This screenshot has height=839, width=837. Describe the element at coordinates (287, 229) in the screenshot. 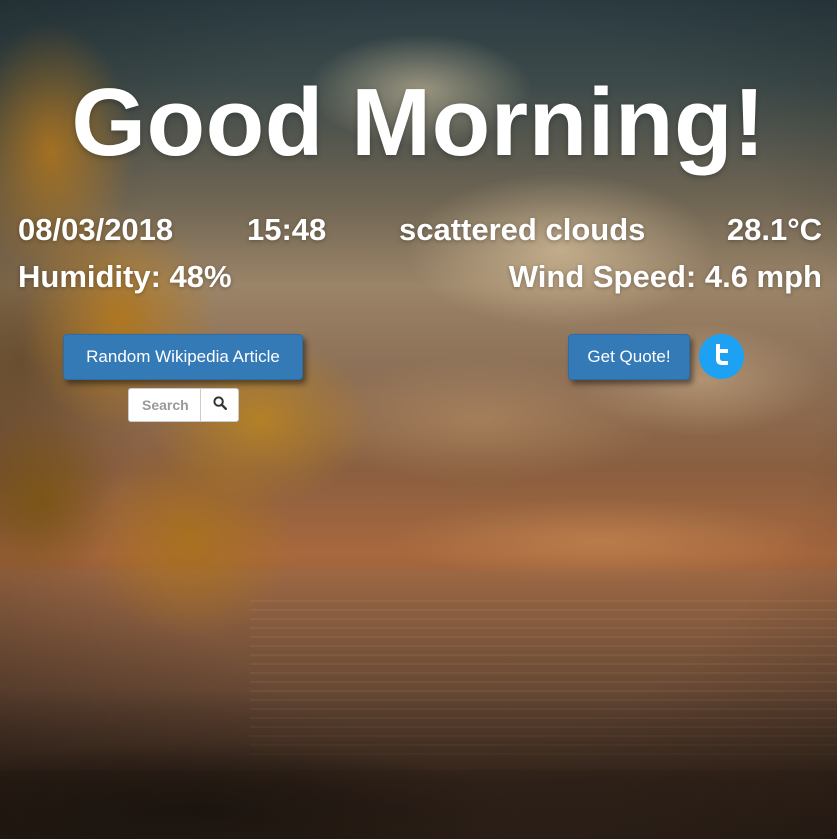

I see `time-text: 15:48` at that location.